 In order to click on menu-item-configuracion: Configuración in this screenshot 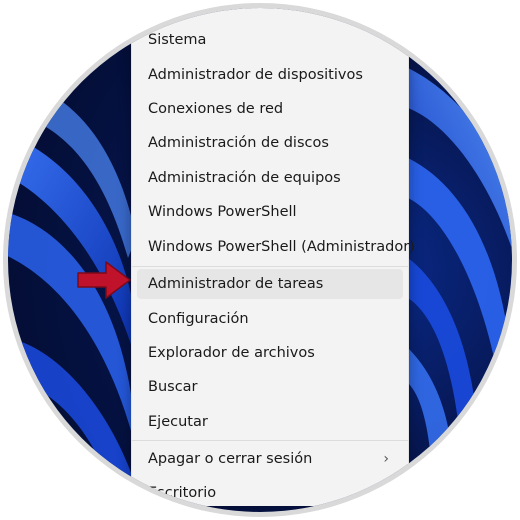, I will do `click(270, 319)`.